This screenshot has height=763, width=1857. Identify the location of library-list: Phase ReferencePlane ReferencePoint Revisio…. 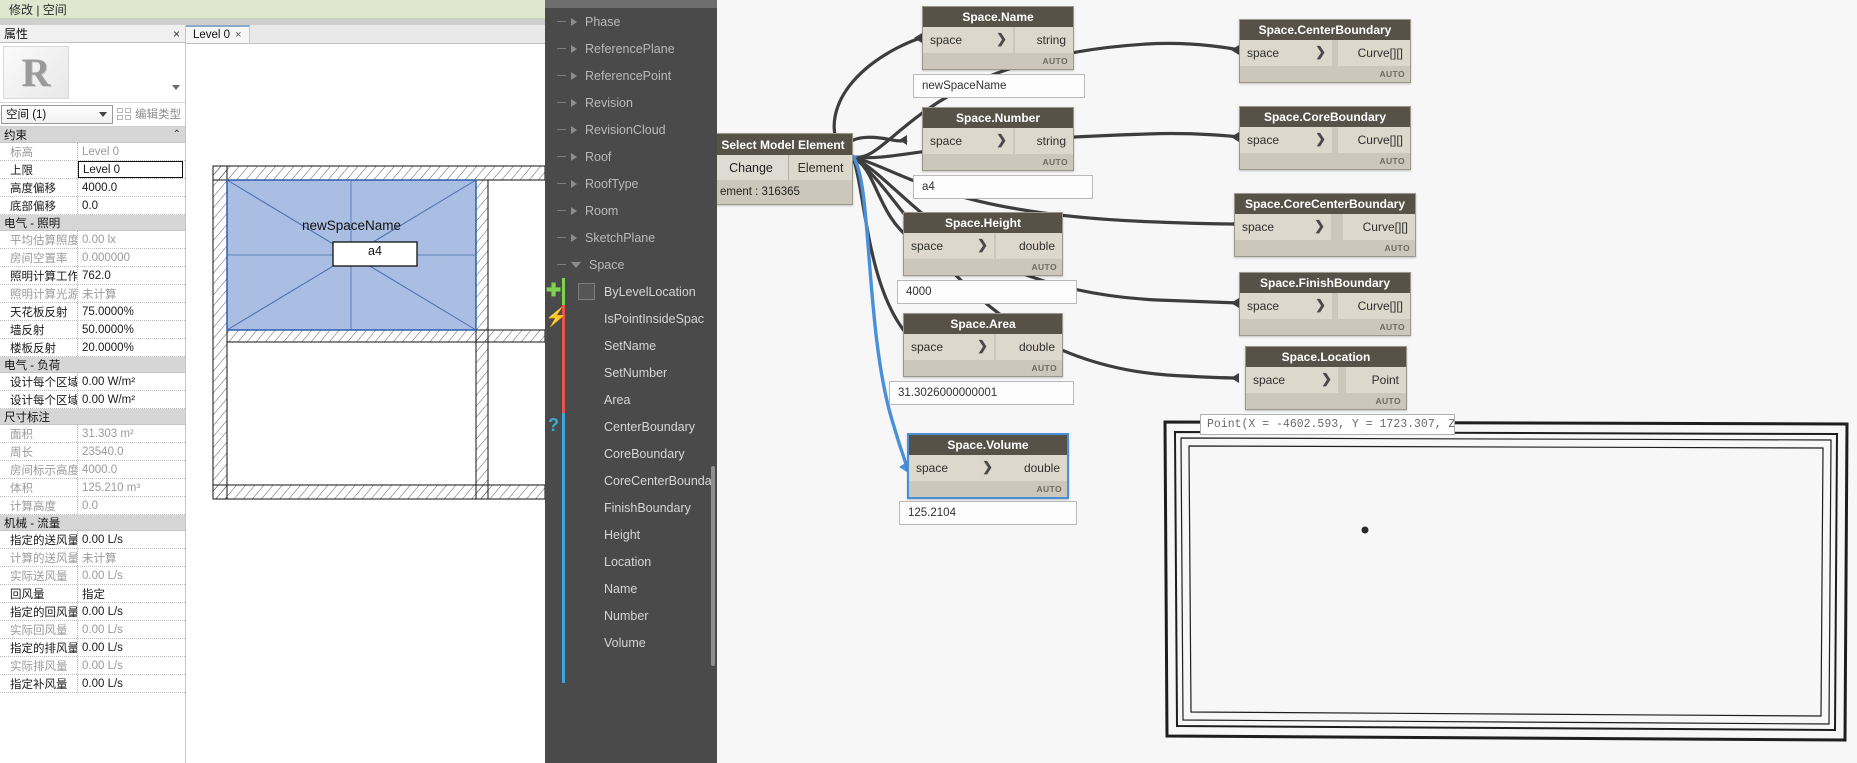
(631, 345).